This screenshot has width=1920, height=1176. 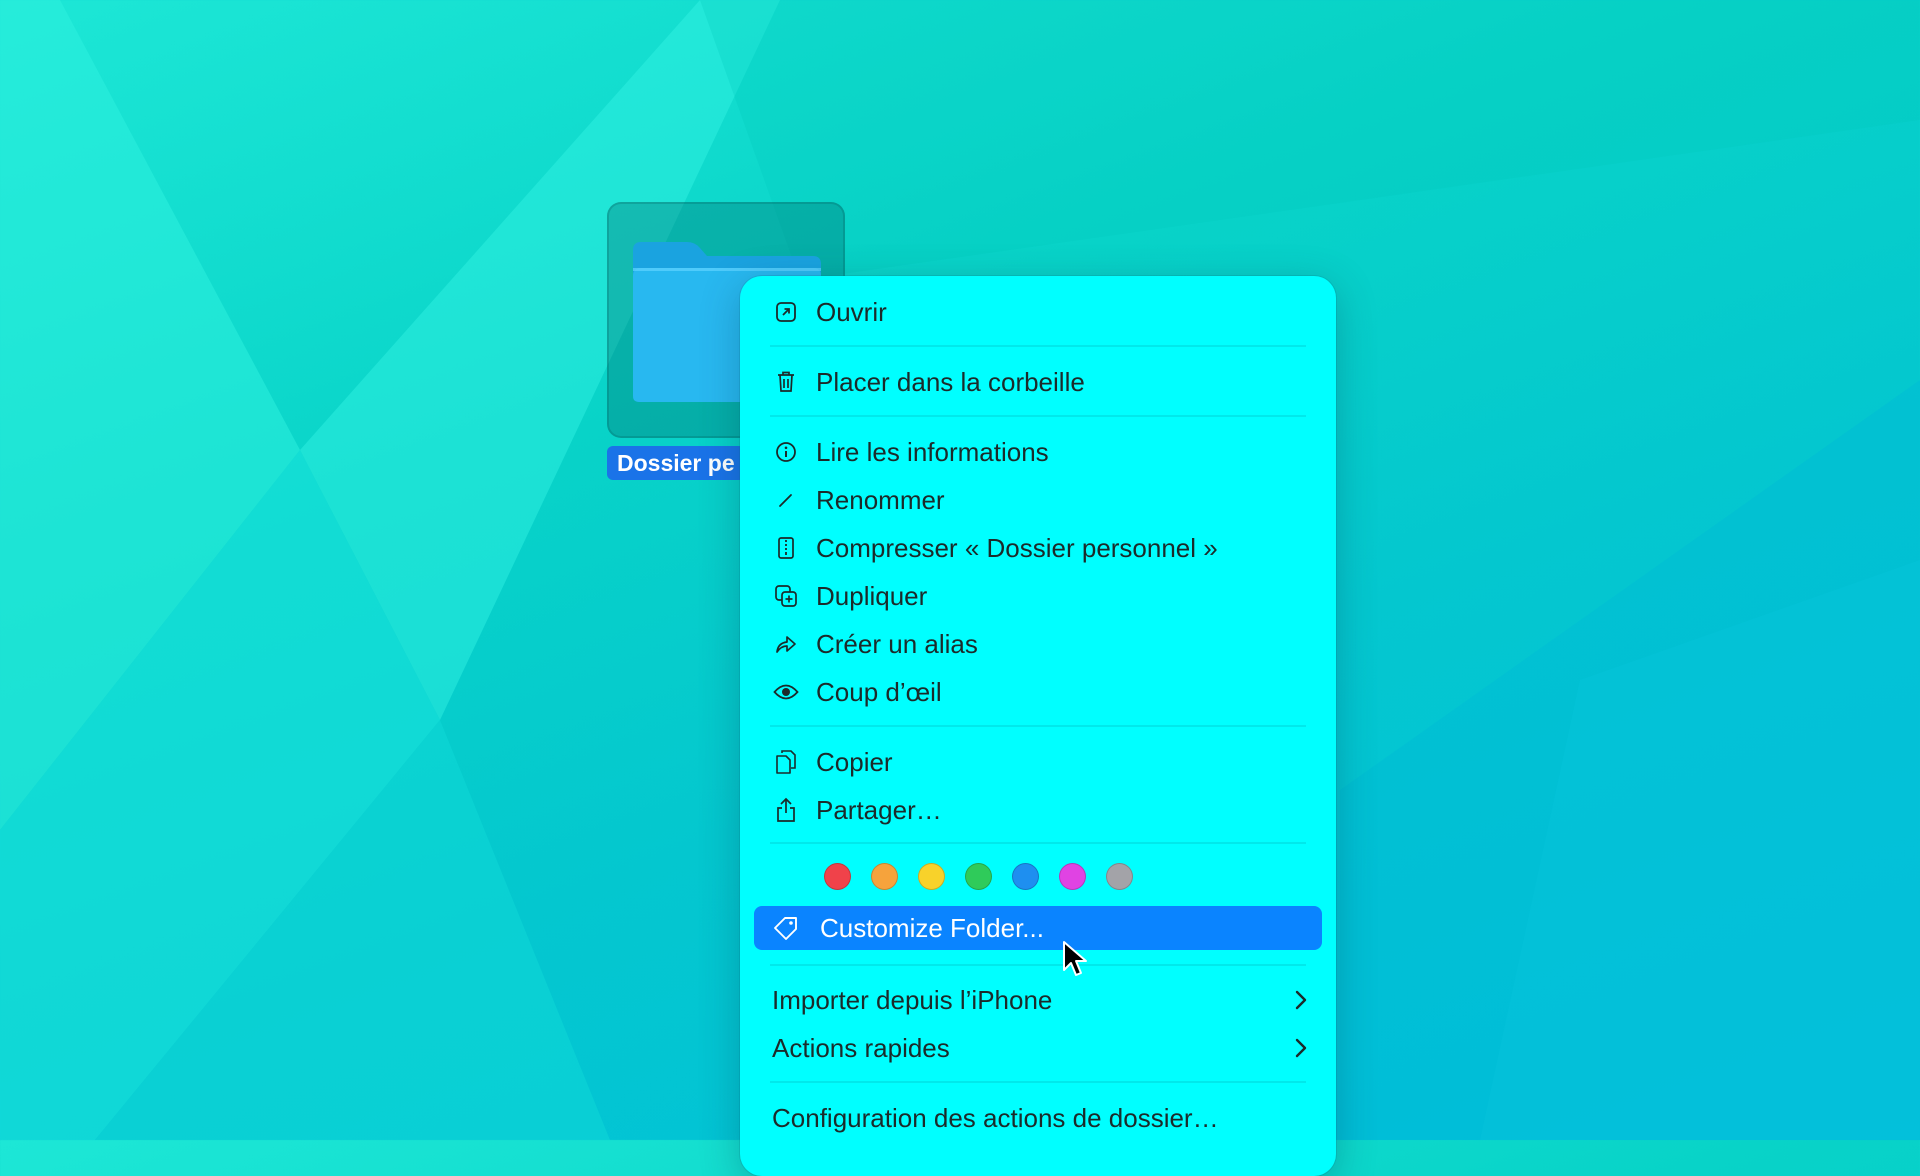 What do you see at coordinates (1038, 692) in the screenshot?
I see `menu-item-quicklook: Coup d’œil` at bounding box center [1038, 692].